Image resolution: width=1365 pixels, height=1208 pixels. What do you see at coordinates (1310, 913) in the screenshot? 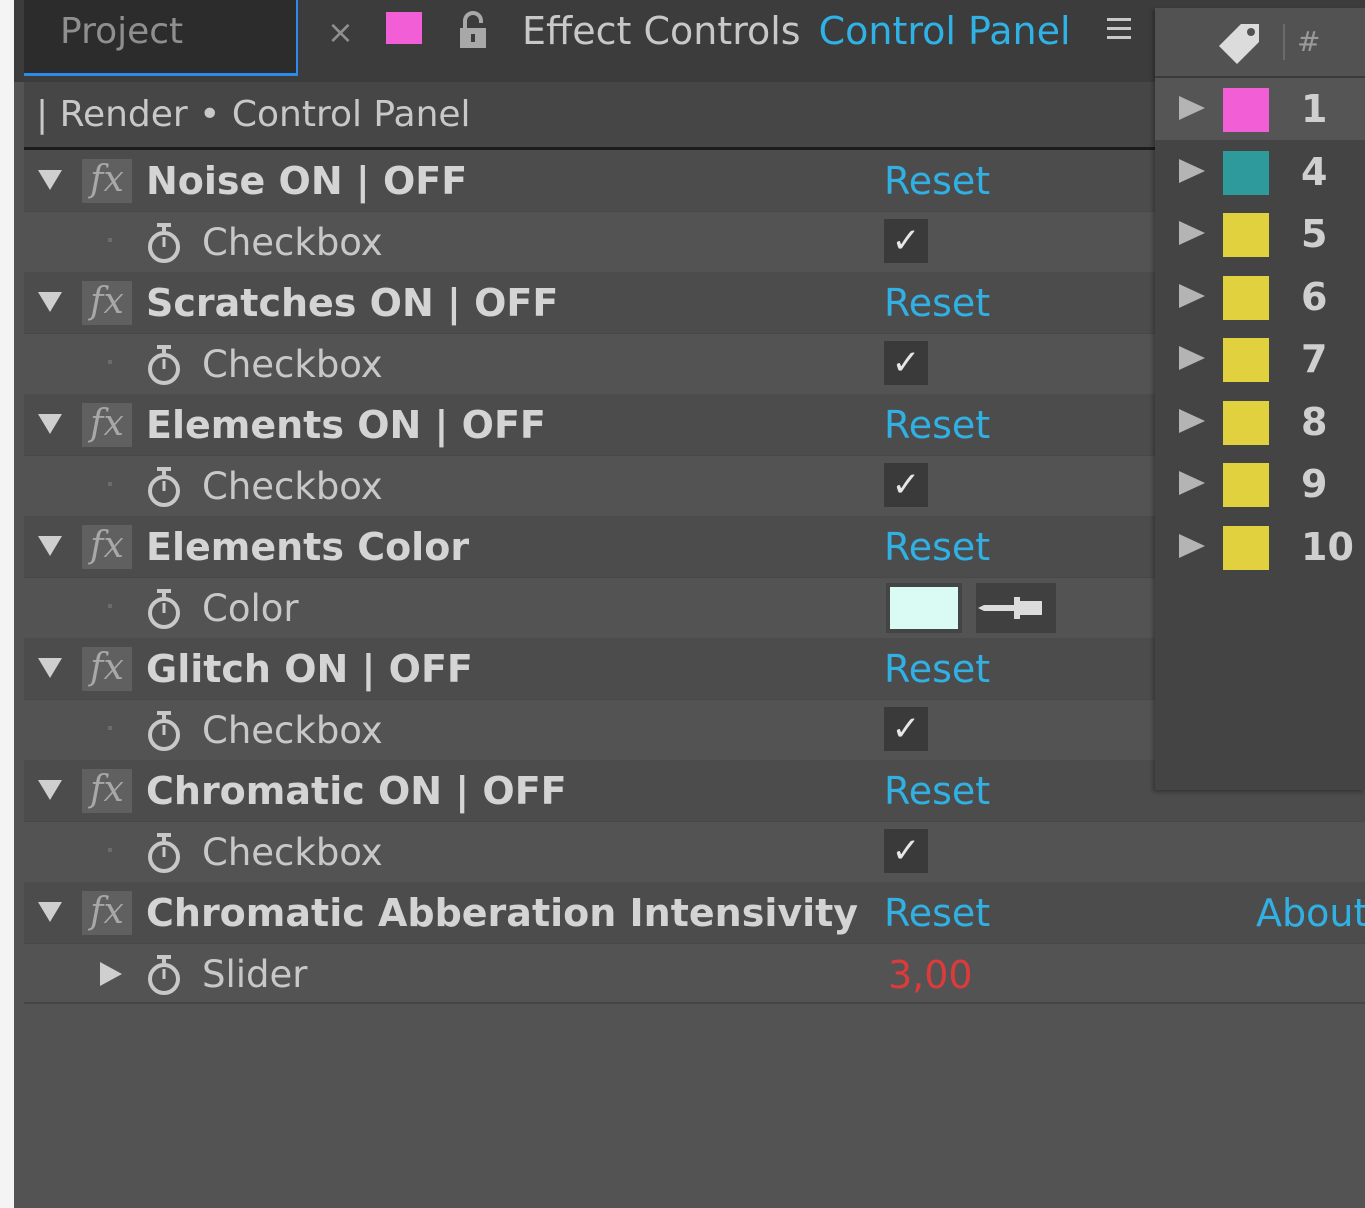
I see `about-link: About` at bounding box center [1310, 913].